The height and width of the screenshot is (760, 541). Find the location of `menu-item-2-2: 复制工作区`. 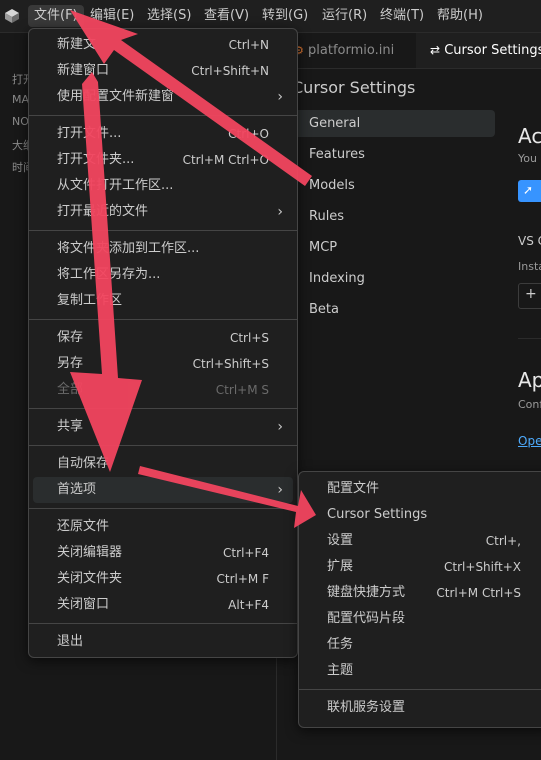

menu-item-2-2: 复制工作区 is located at coordinates (163, 301).